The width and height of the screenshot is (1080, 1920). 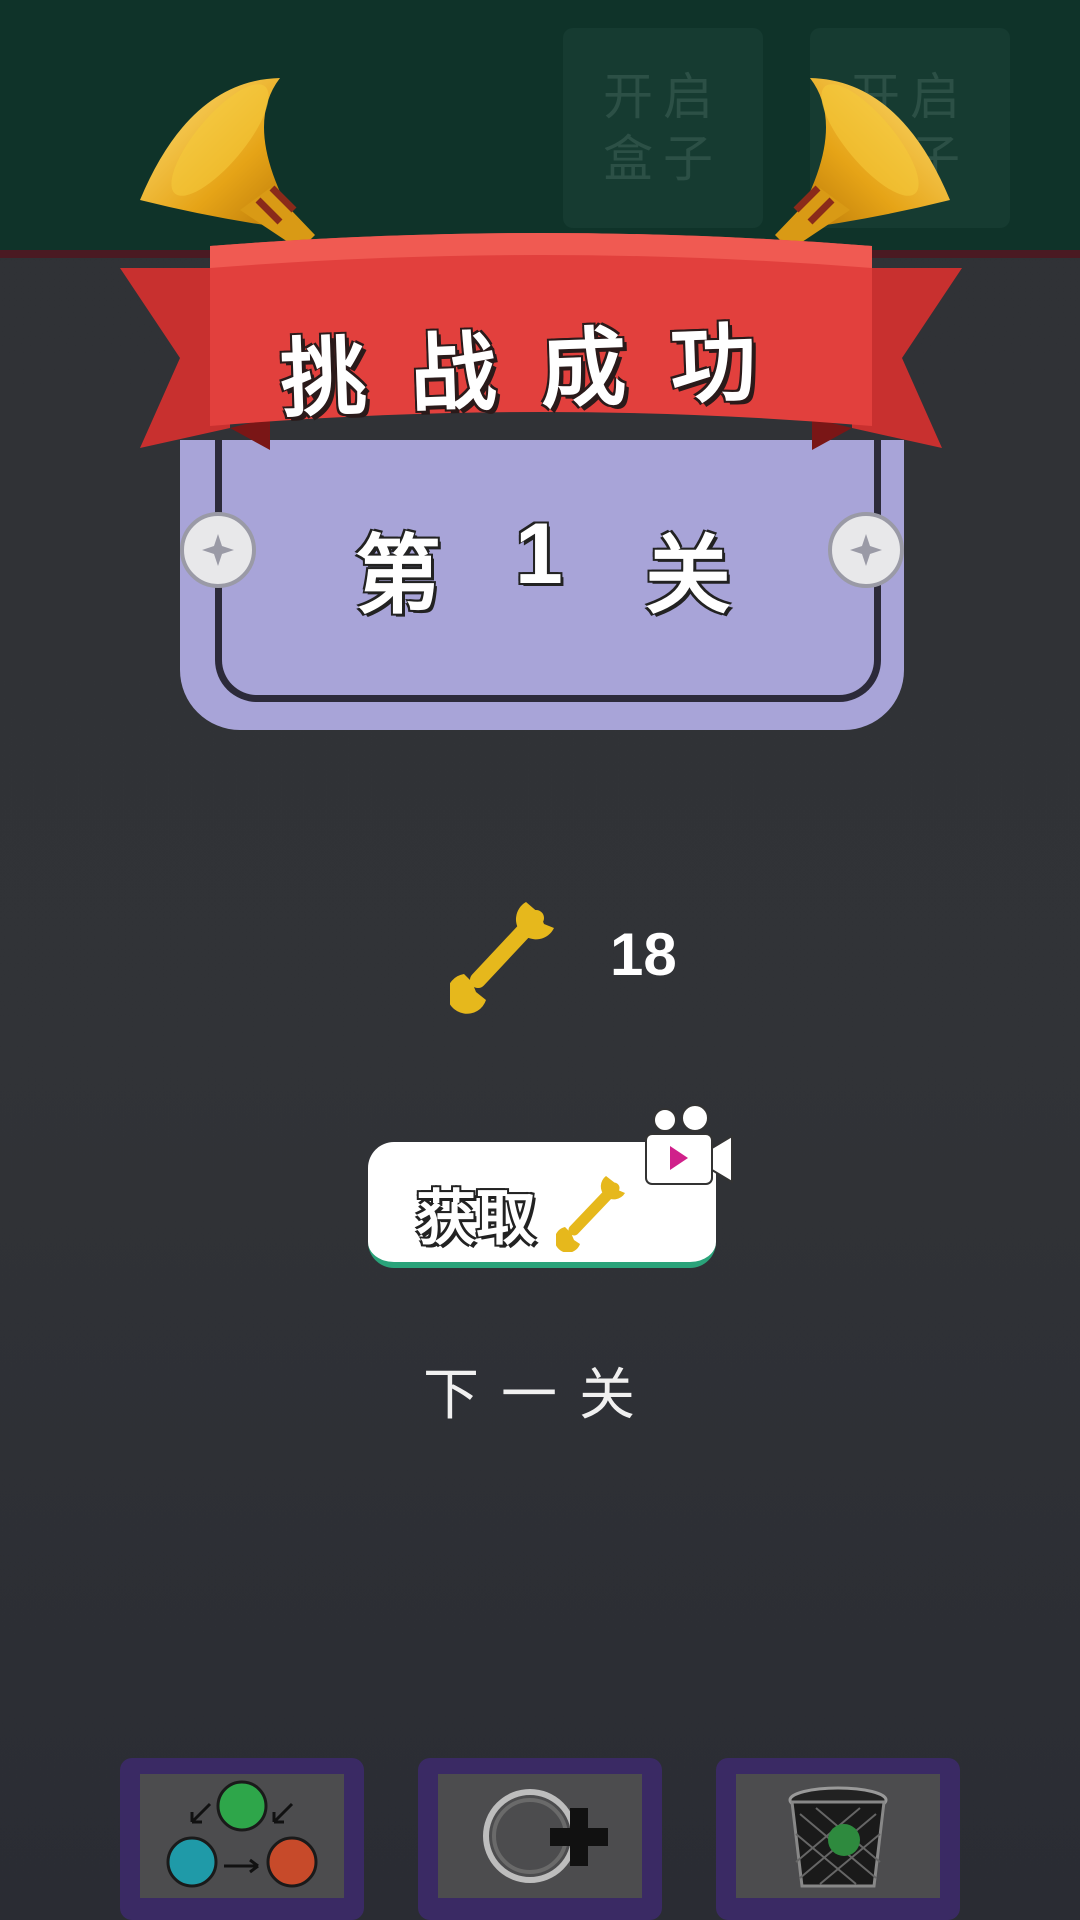 I want to click on screw-left-icon, so click(x=218, y=550).